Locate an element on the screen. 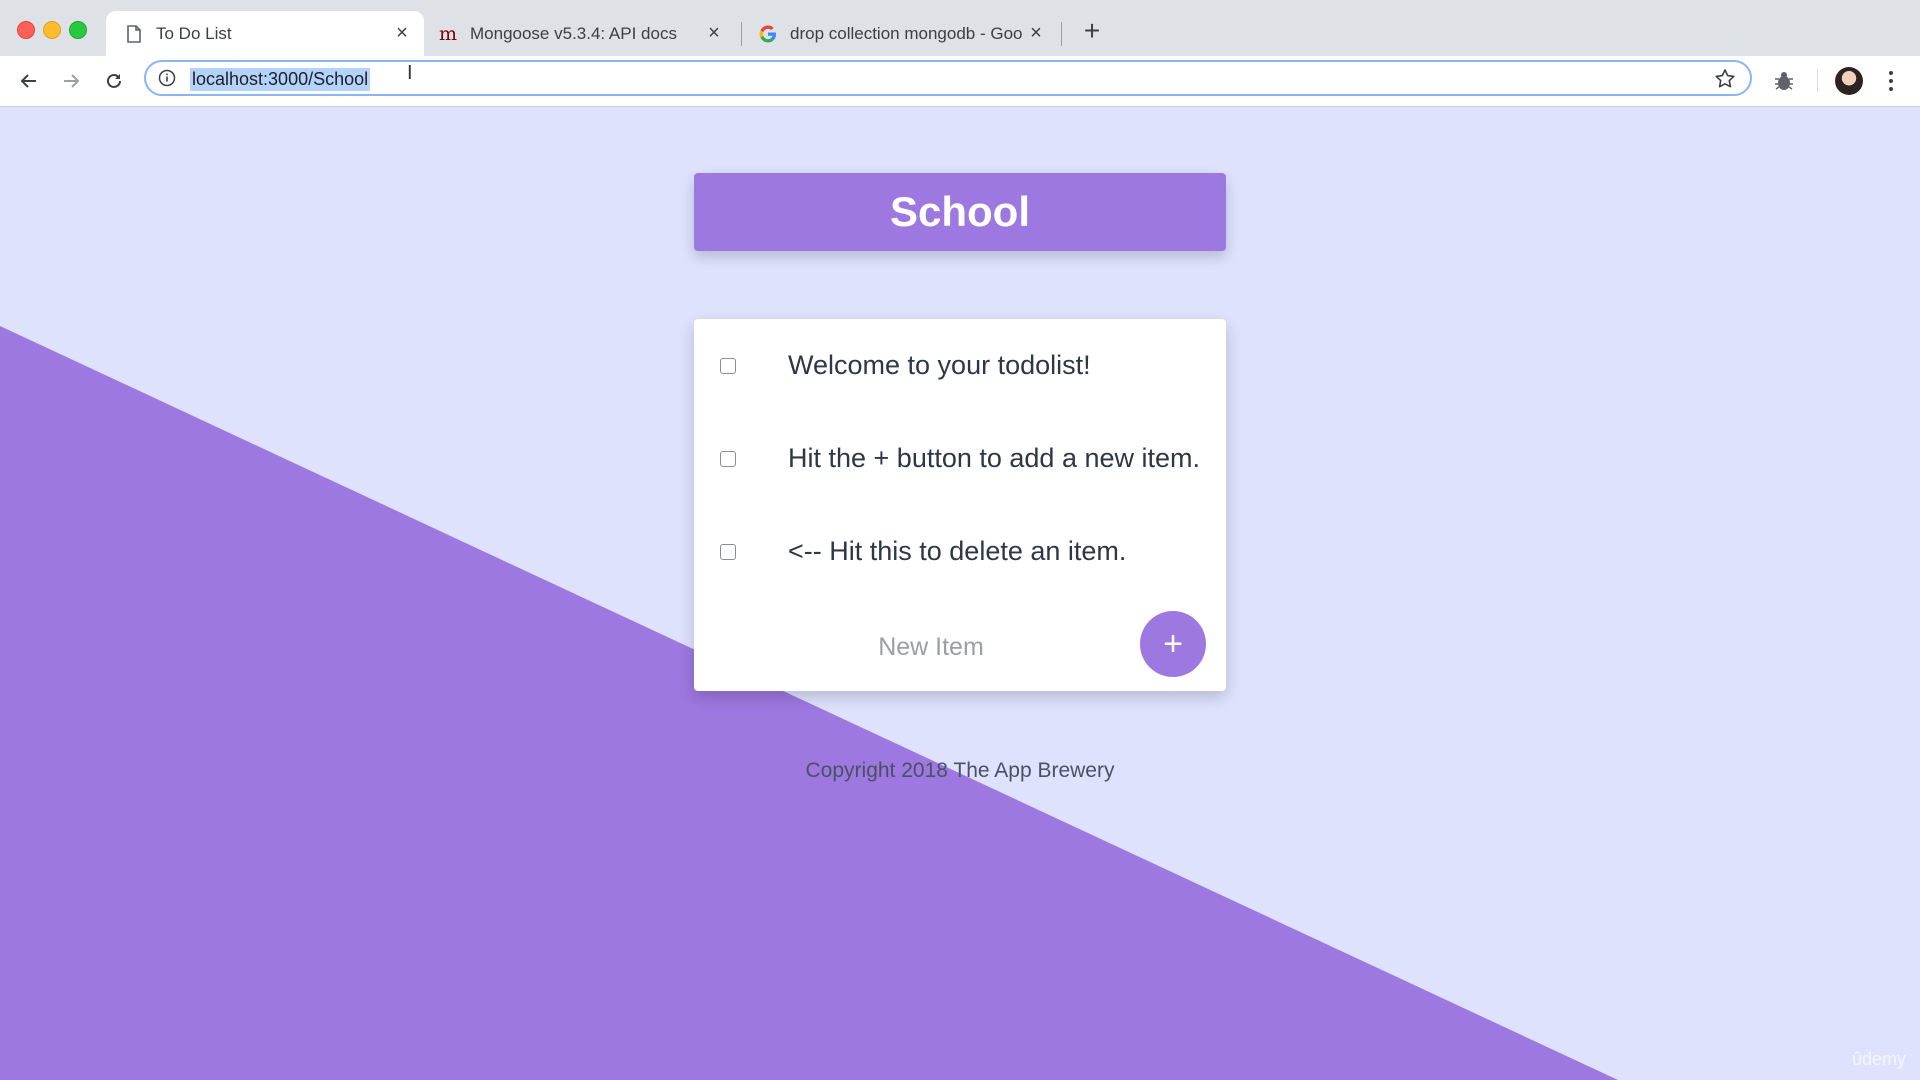 The width and height of the screenshot is (1920, 1080). list-item: Welcome to your todolist! is located at coordinates (960, 365).